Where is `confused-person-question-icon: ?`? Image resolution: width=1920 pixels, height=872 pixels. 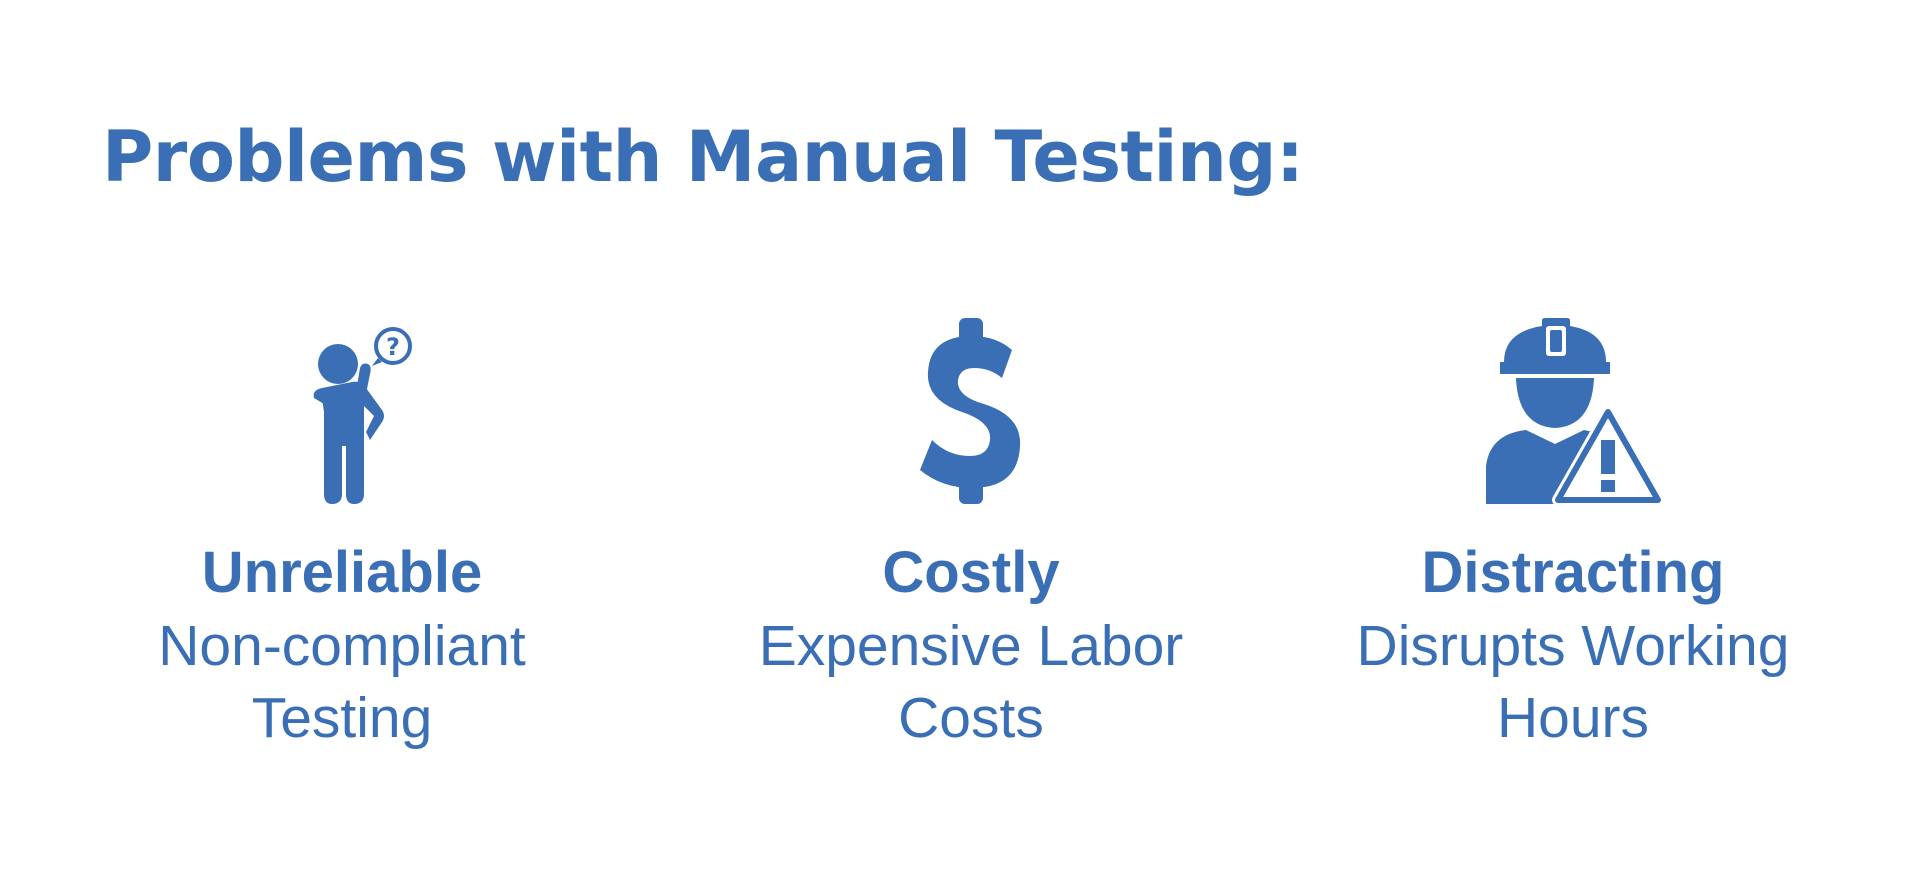 confused-person-question-icon: ? is located at coordinates (362, 415).